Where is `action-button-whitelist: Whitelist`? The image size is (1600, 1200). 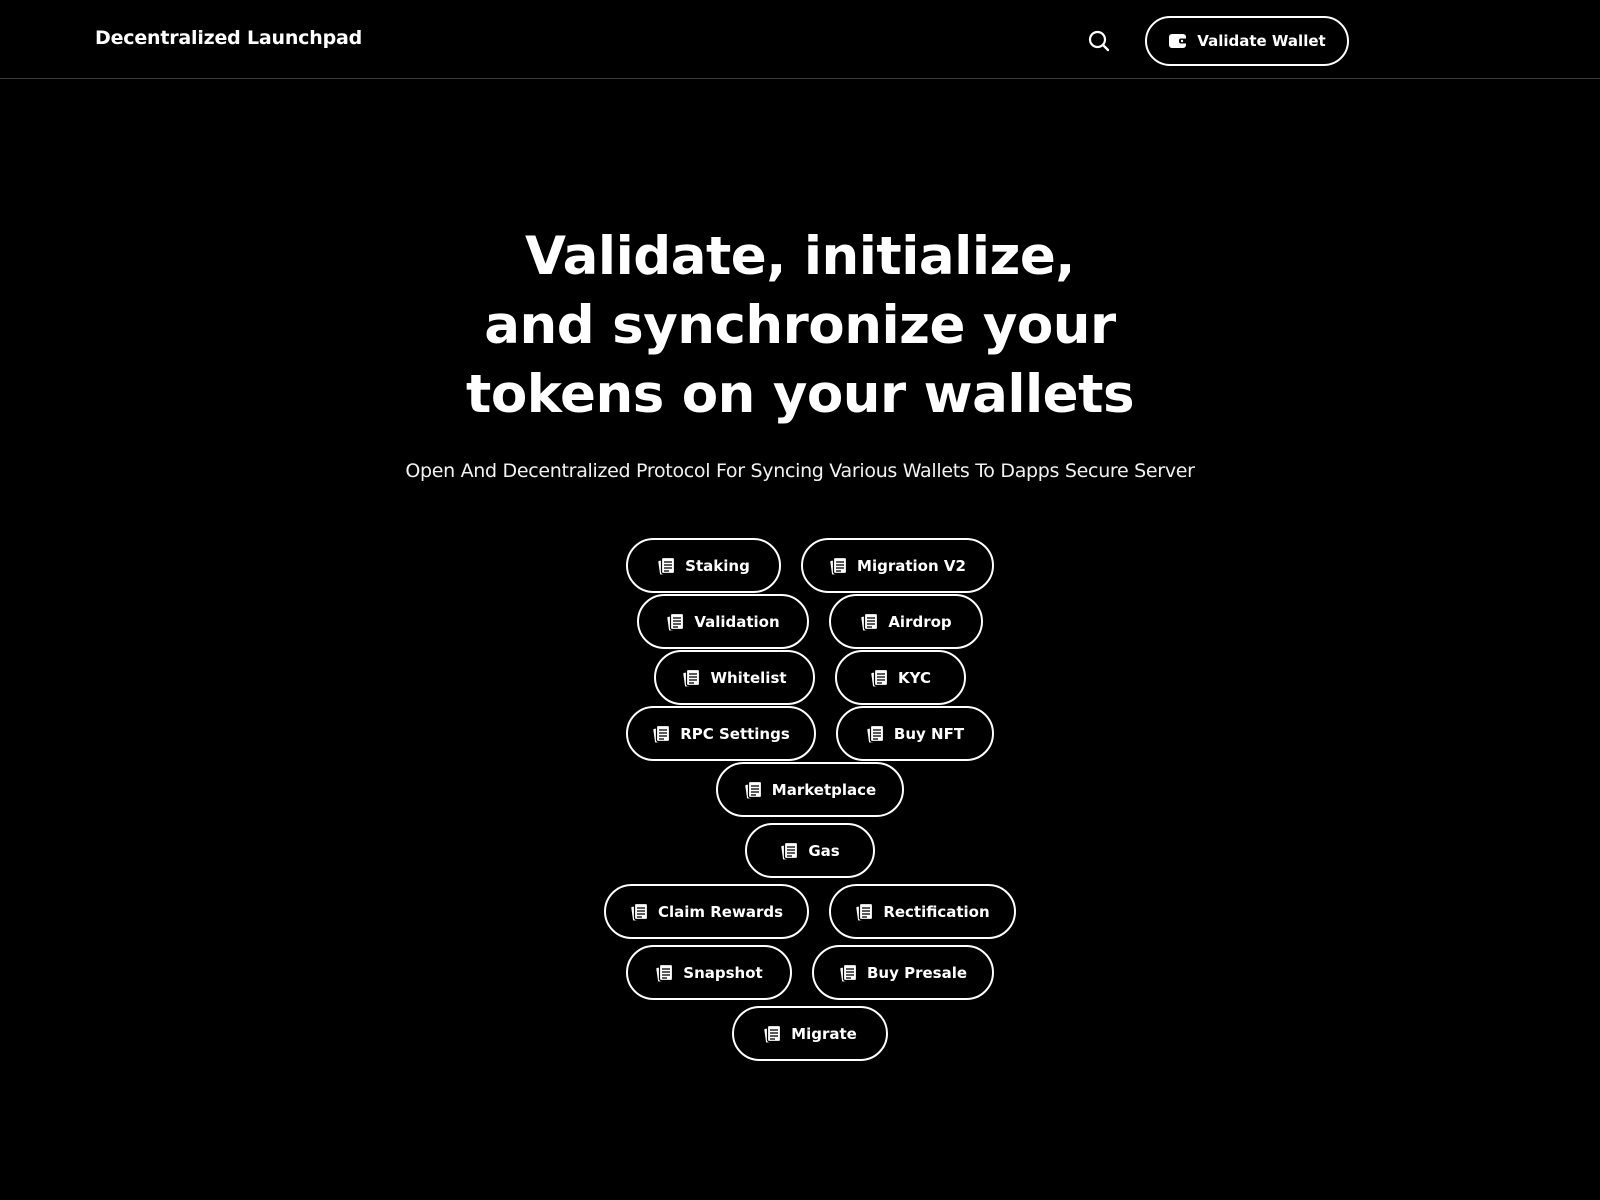 action-button-whitelist: Whitelist is located at coordinates (734, 677).